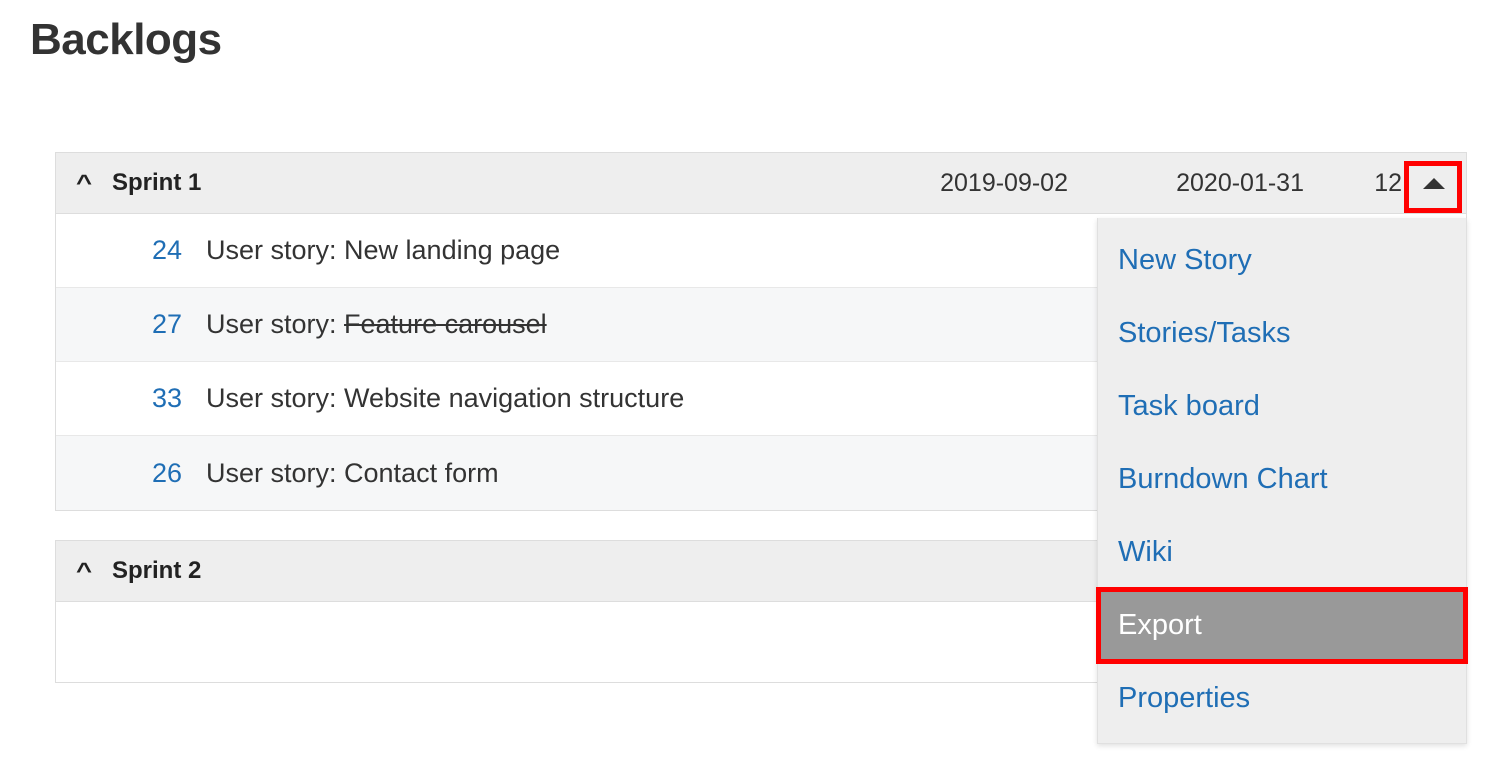 This screenshot has width=1500, height=779. I want to click on sprint-end-date: 2020-01-31, so click(1240, 182).